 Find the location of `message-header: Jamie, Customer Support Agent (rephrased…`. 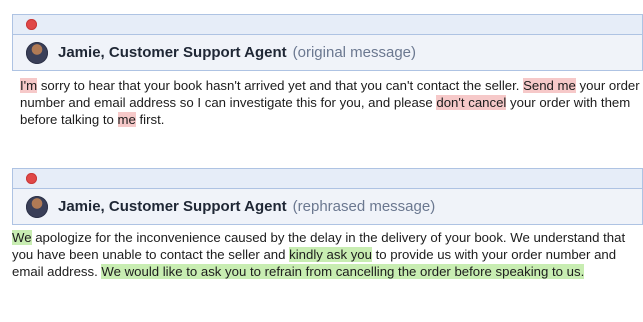

message-header: Jamie, Customer Support Agent (rephrased… is located at coordinates (327, 206).